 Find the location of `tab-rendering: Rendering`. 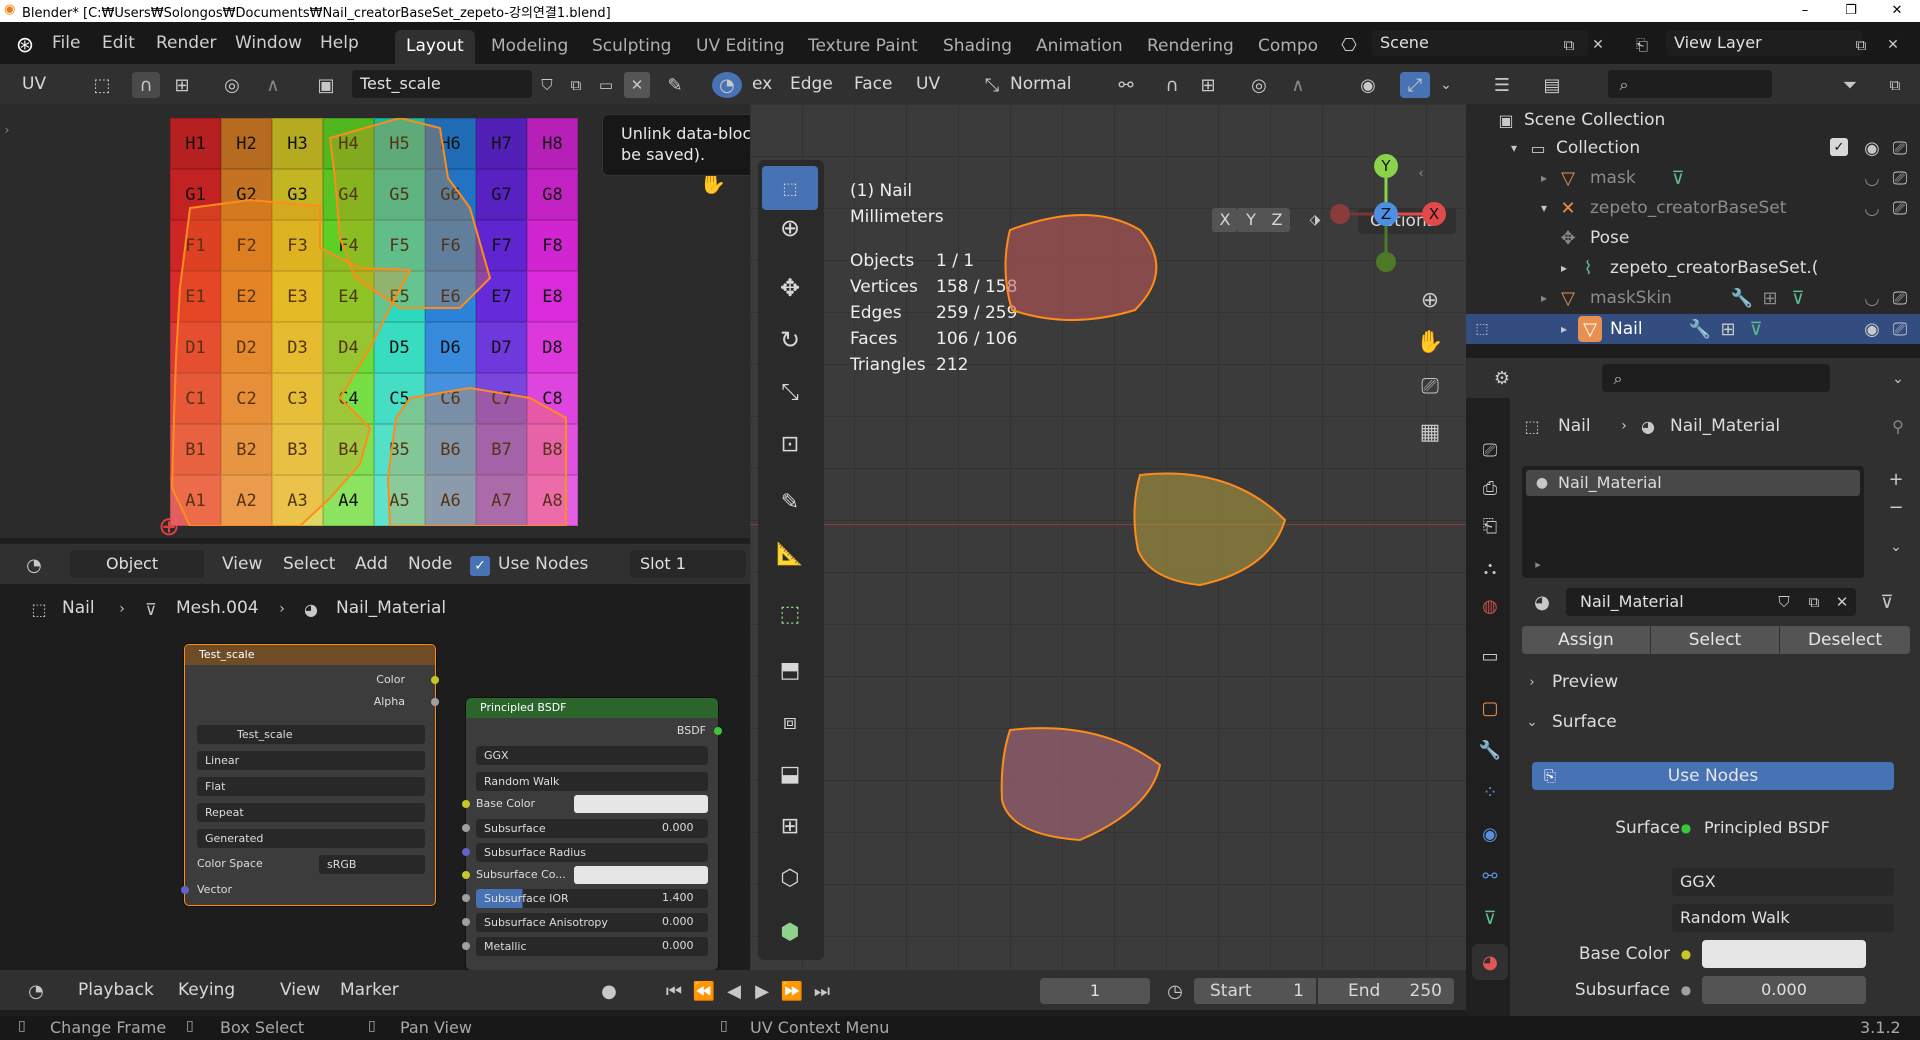

tab-rendering: Rendering is located at coordinates (1190, 47).